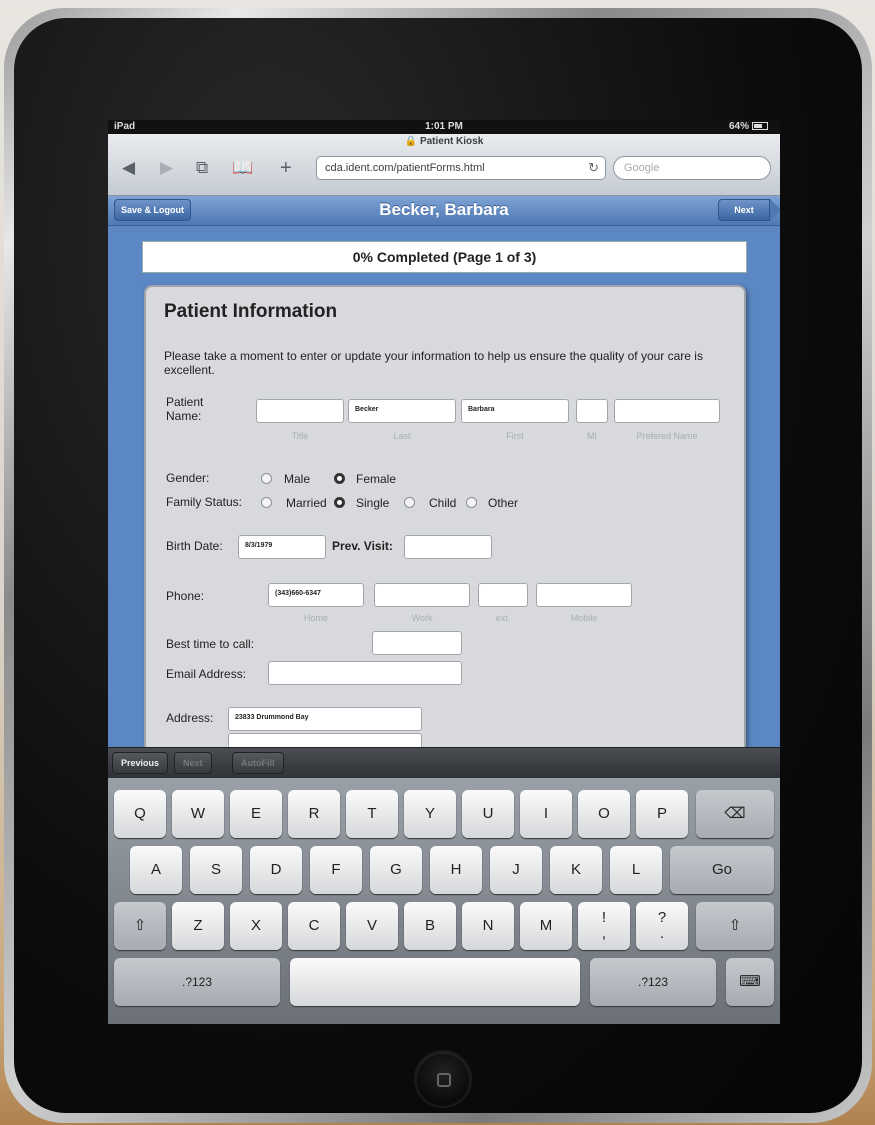  What do you see at coordinates (503, 618) in the screenshot?
I see `ext-caption: ext.` at bounding box center [503, 618].